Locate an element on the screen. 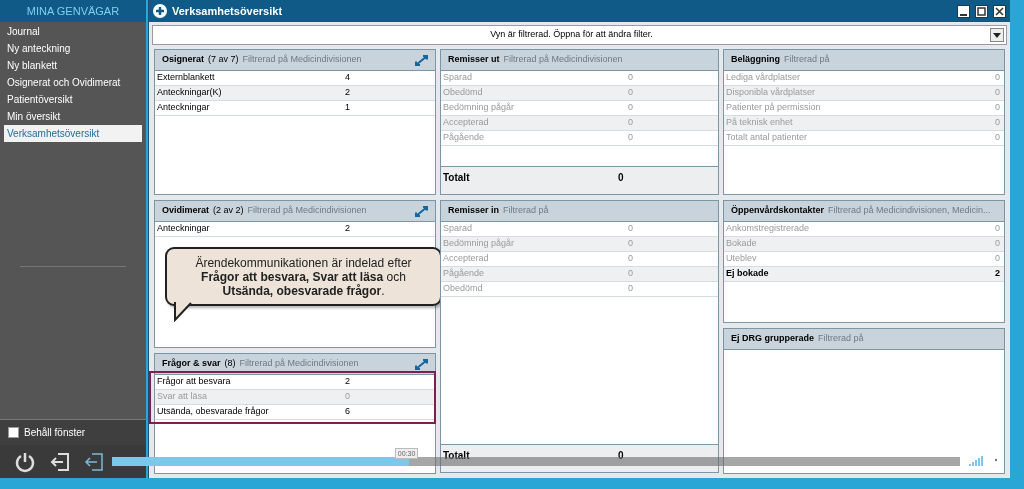 Image resolution: width=1024 pixels, height=489 pixels. checkbox-label: Behåll fönster is located at coordinates (55, 433).